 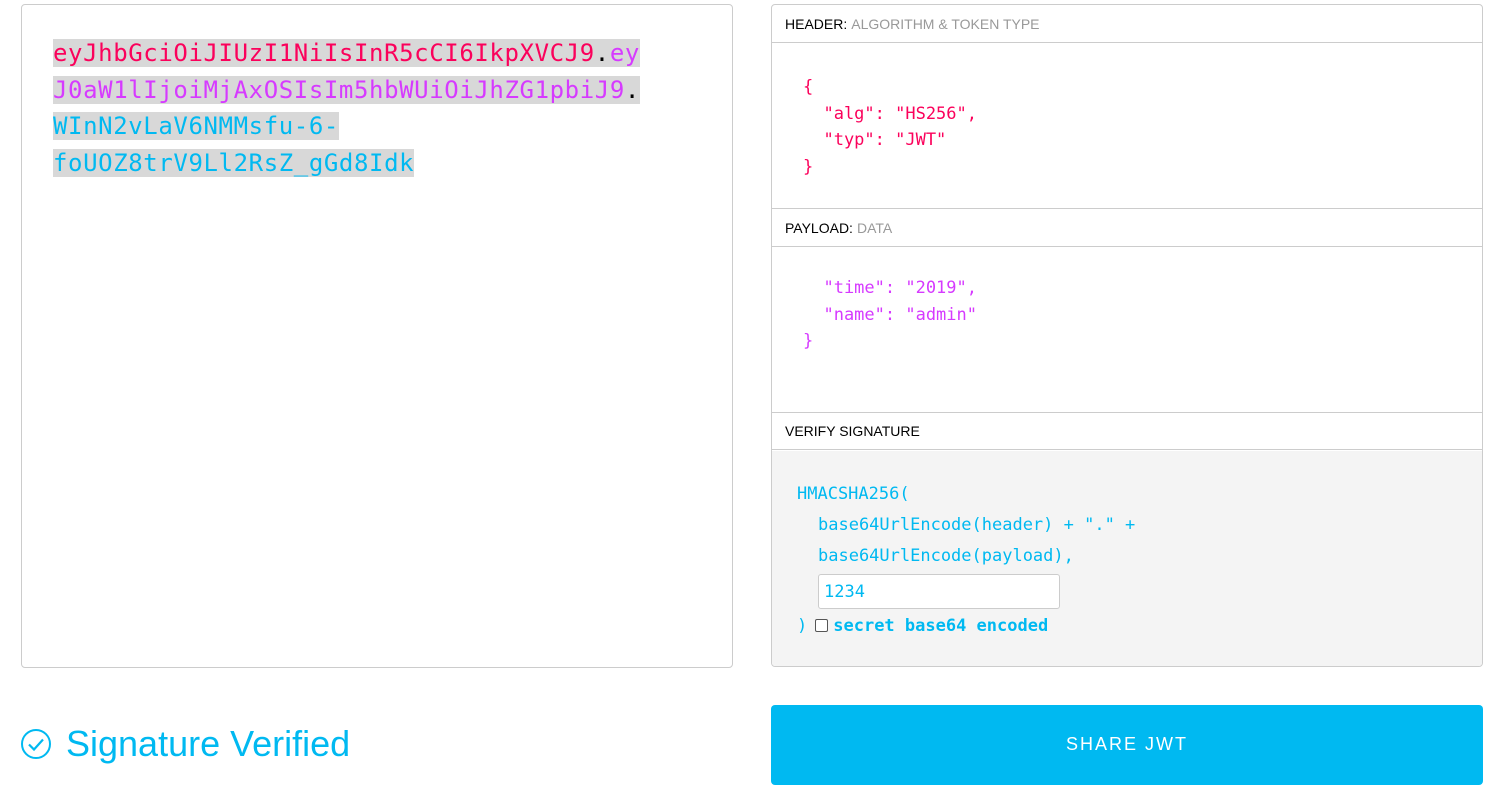 What do you see at coordinates (822, 625) in the screenshot?
I see `base64-checkbox` at bounding box center [822, 625].